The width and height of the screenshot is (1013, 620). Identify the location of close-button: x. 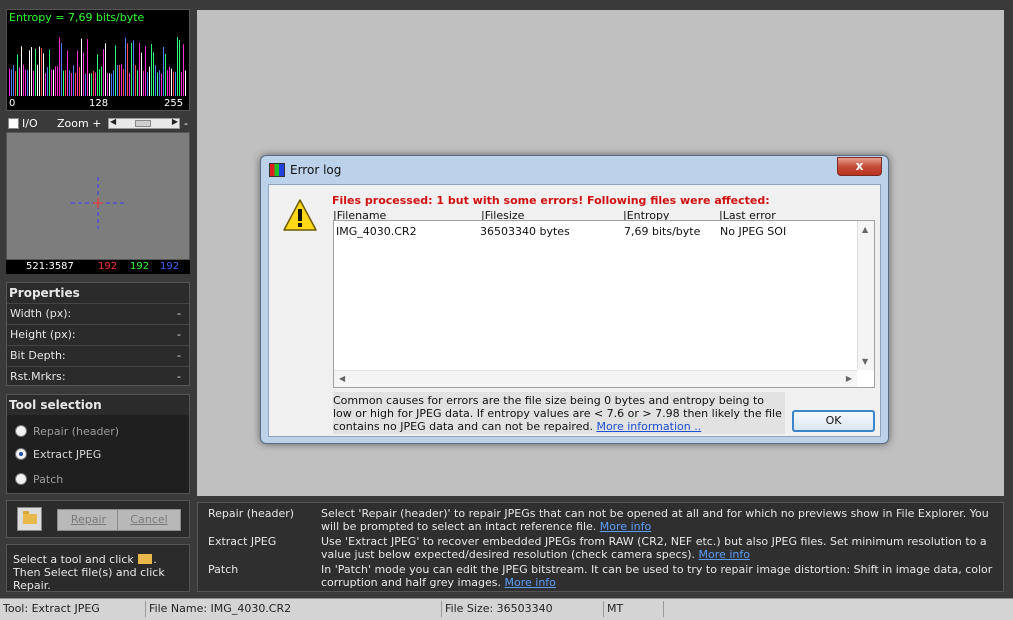
(859, 166).